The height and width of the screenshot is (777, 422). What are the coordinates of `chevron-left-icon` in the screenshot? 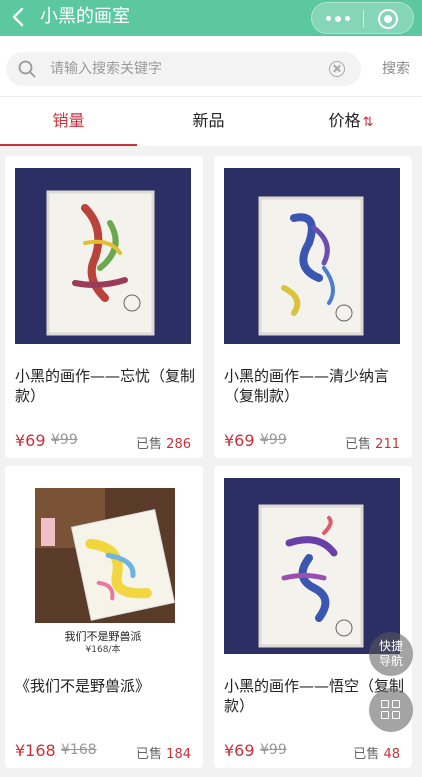 It's located at (19, 17).